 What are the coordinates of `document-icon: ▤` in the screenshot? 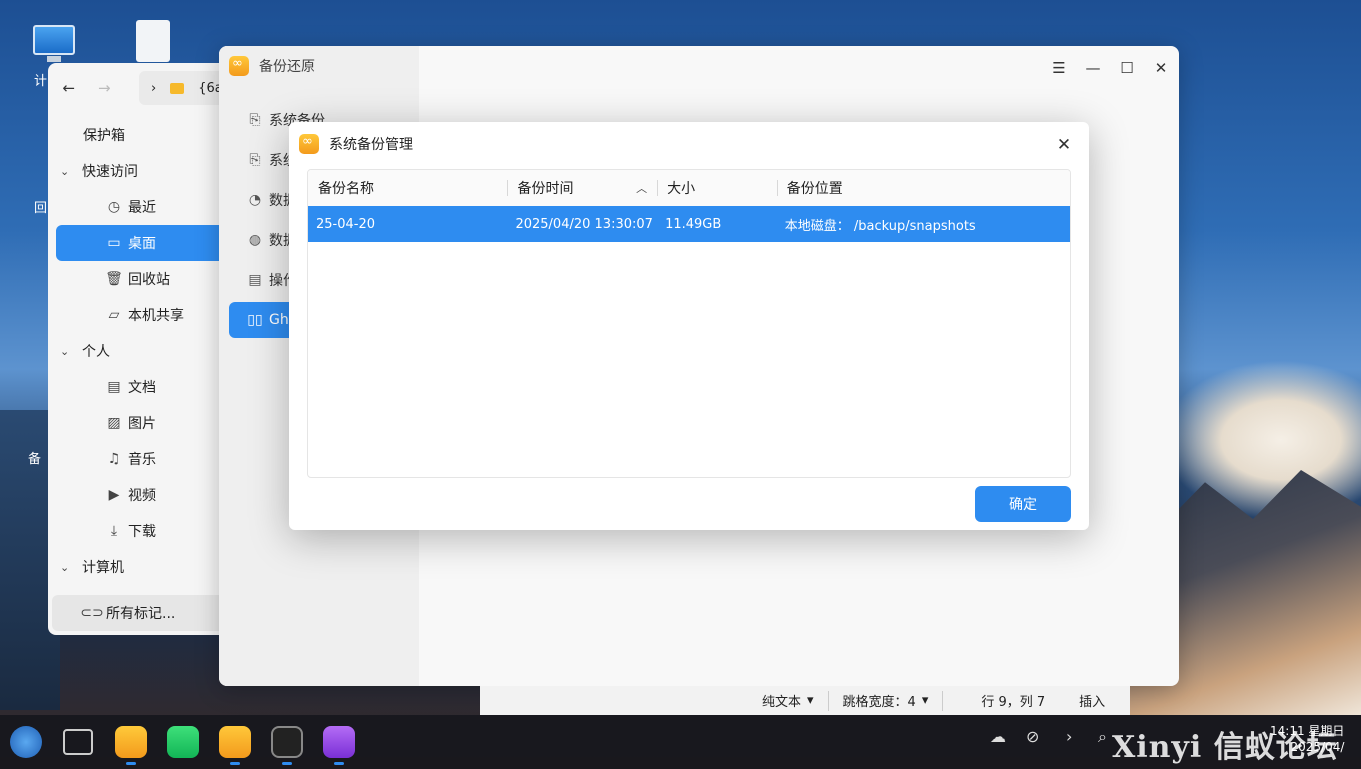 It's located at (114, 387).